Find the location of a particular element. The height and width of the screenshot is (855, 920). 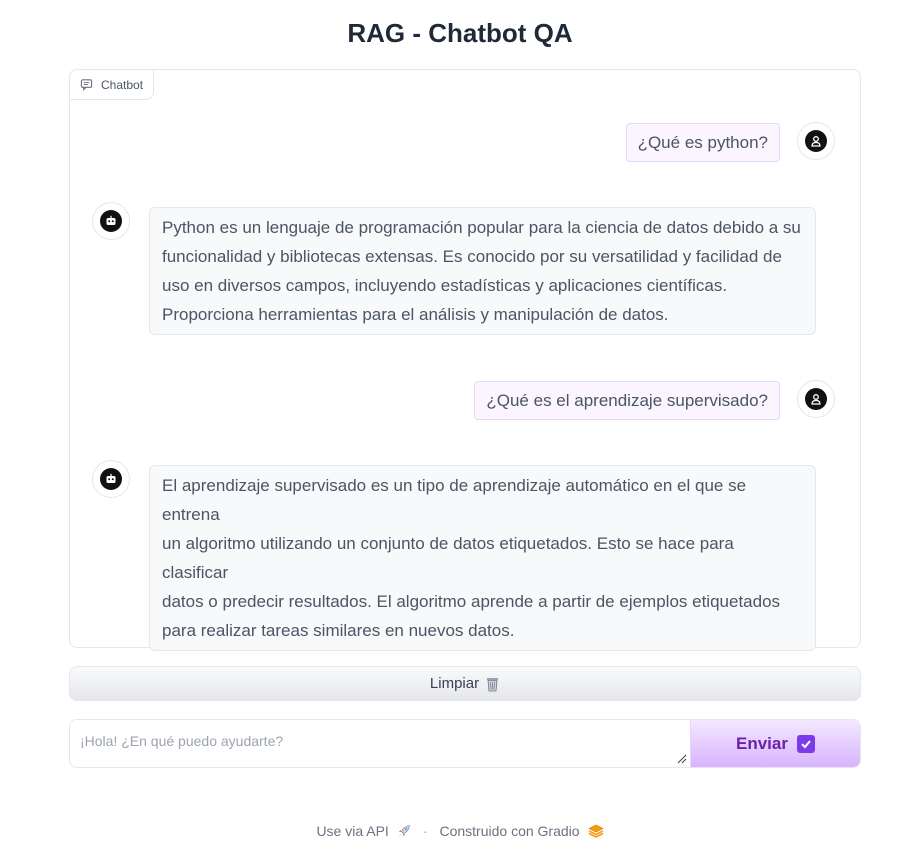

user-message-text: ¿Qué es python? is located at coordinates (702, 142).